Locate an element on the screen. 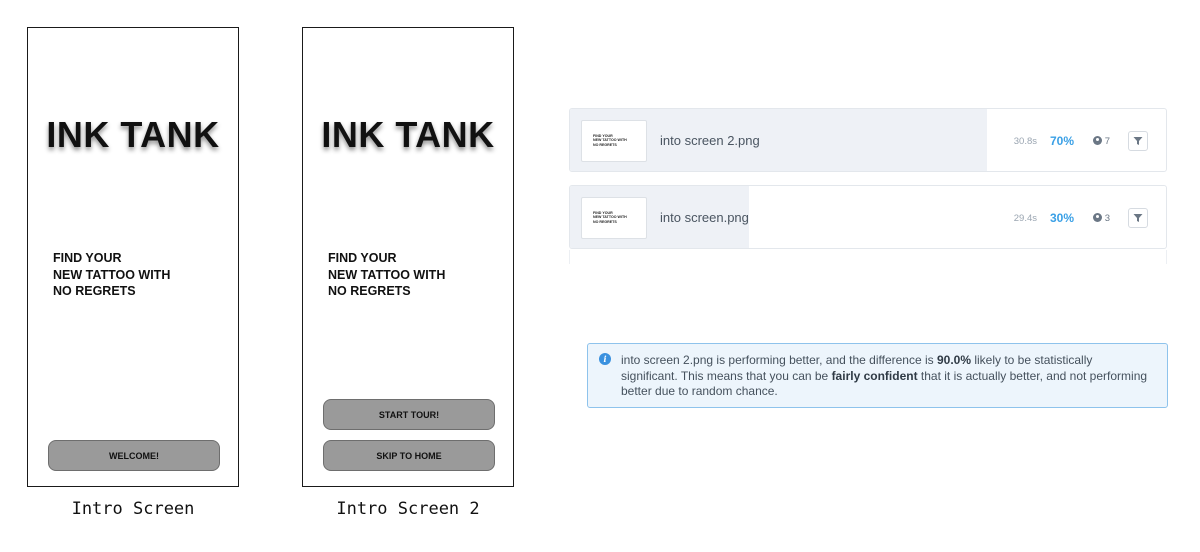  info-icon: i is located at coordinates (605, 359).